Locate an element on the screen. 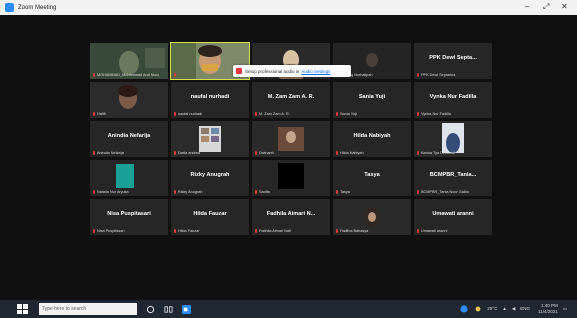 This screenshot has height=318, width=577. participant-label-text: Karina Tya Defawati is located at coordinates (438, 153).